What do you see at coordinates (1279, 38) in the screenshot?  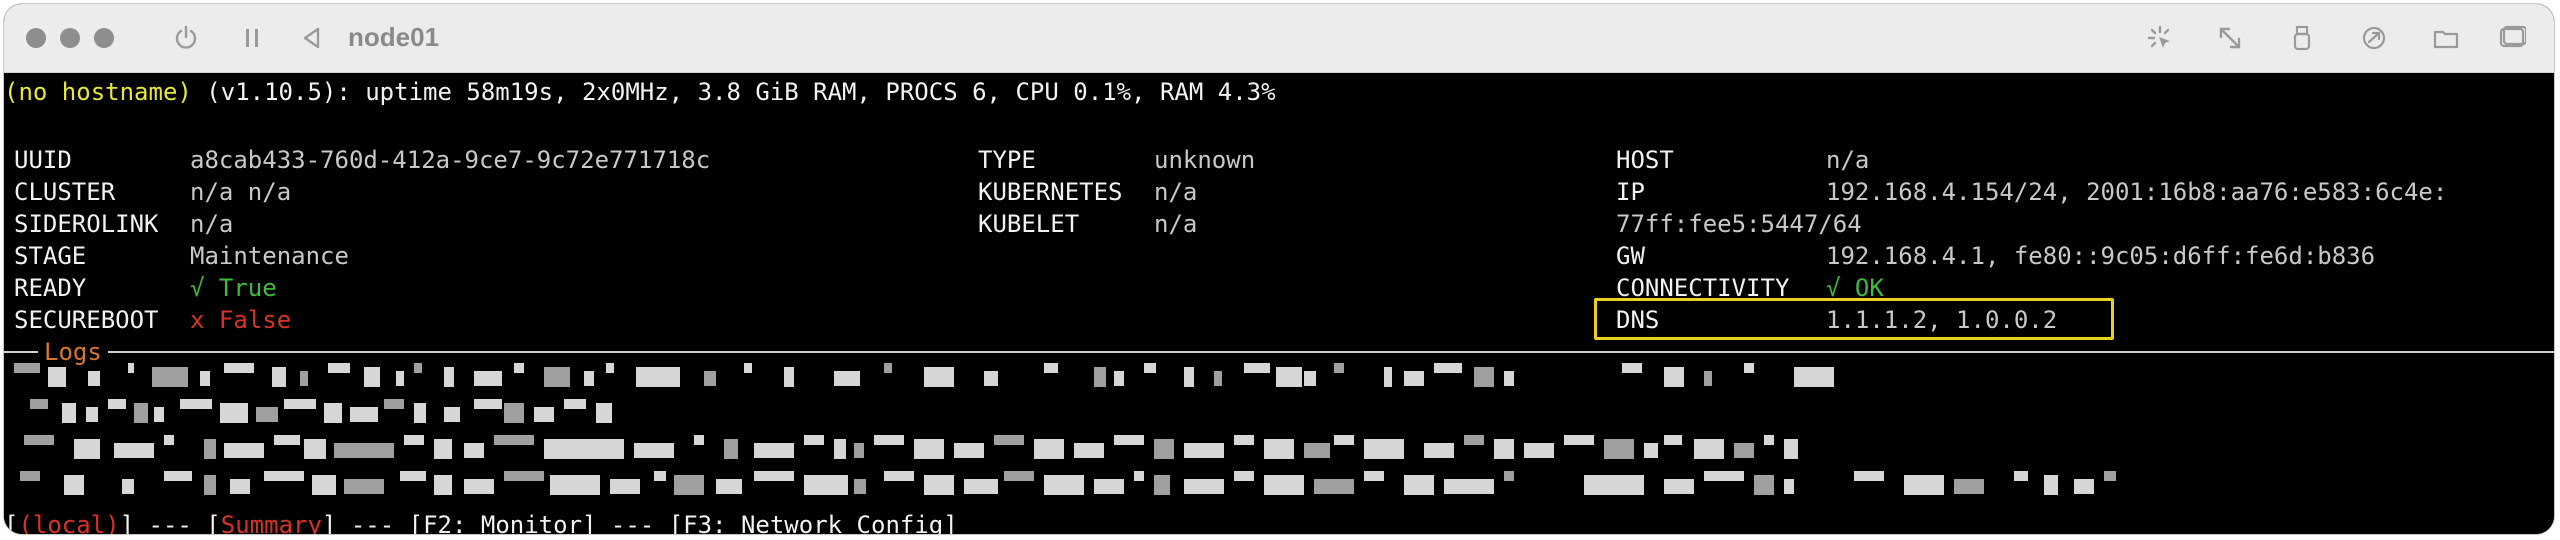 I see `title-bar: node01` at bounding box center [1279, 38].